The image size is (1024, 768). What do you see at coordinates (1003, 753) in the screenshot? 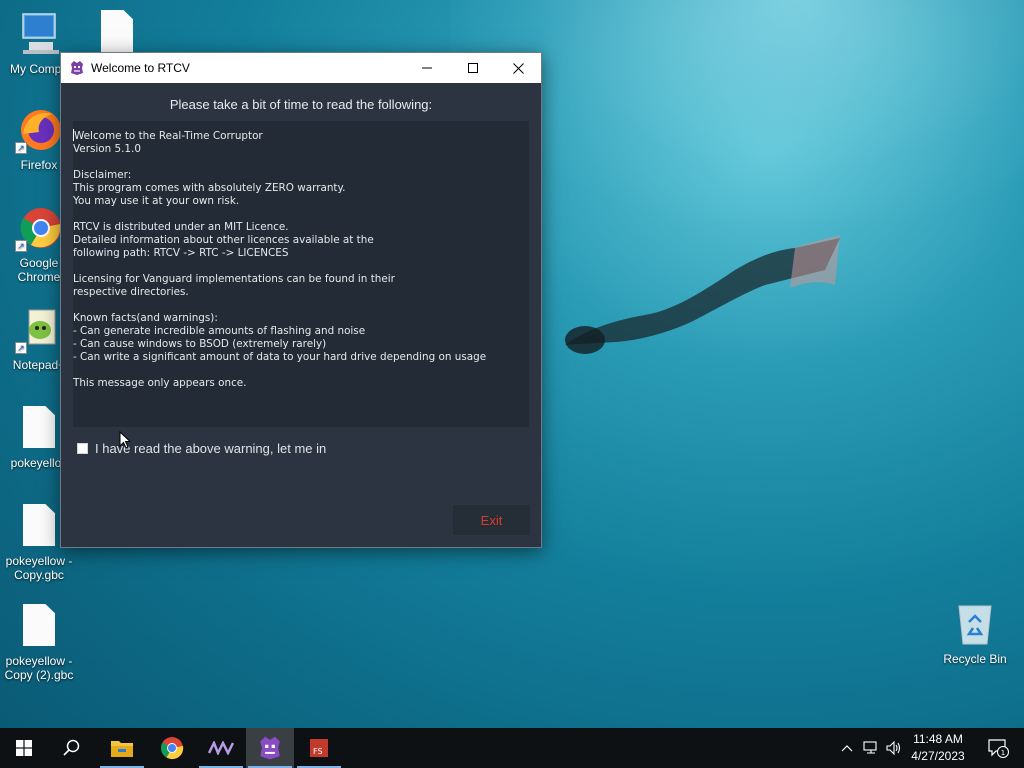
I see `notification-count: 1` at bounding box center [1003, 753].